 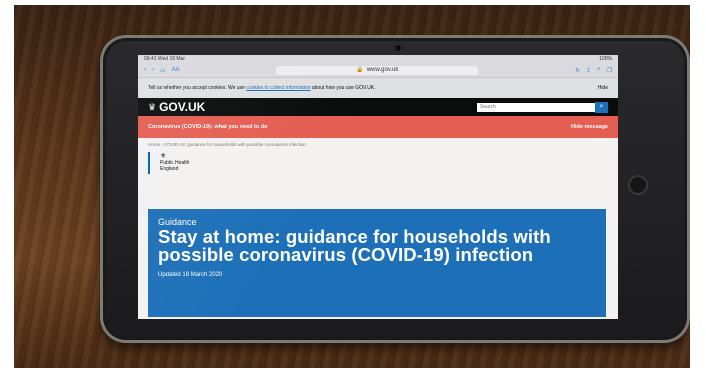 What do you see at coordinates (145, 70) in the screenshot?
I see `chevron-left-icon: ‹` at bounding box center [145, 70].